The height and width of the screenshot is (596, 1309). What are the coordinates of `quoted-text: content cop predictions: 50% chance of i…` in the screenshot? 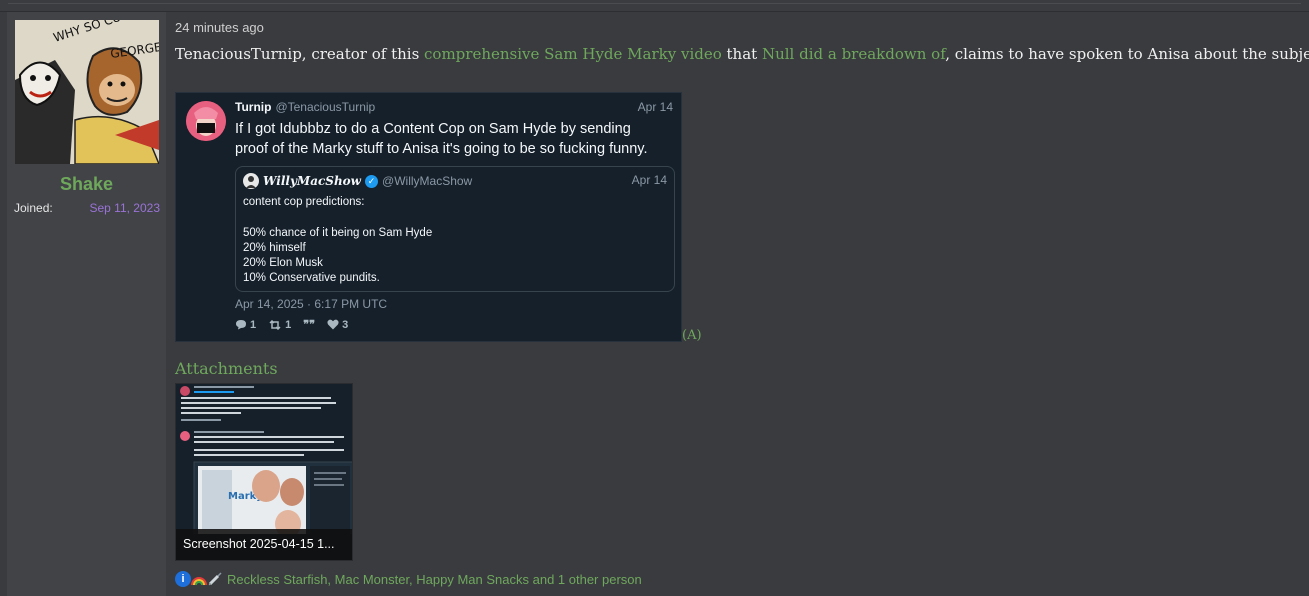 It's located at (338, 240).